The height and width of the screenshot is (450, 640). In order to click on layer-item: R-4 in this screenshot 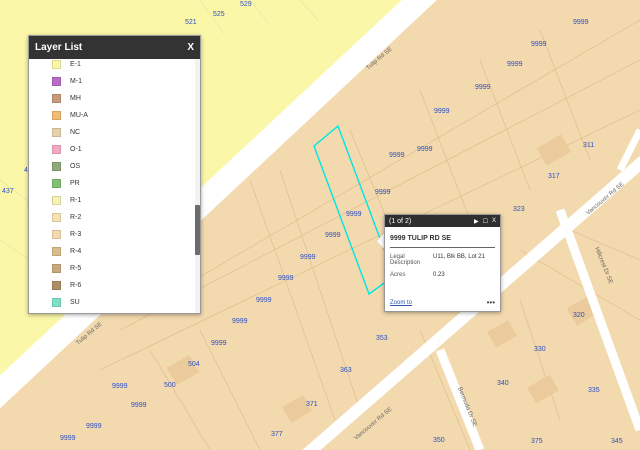, I will do `click(109, 251)`.